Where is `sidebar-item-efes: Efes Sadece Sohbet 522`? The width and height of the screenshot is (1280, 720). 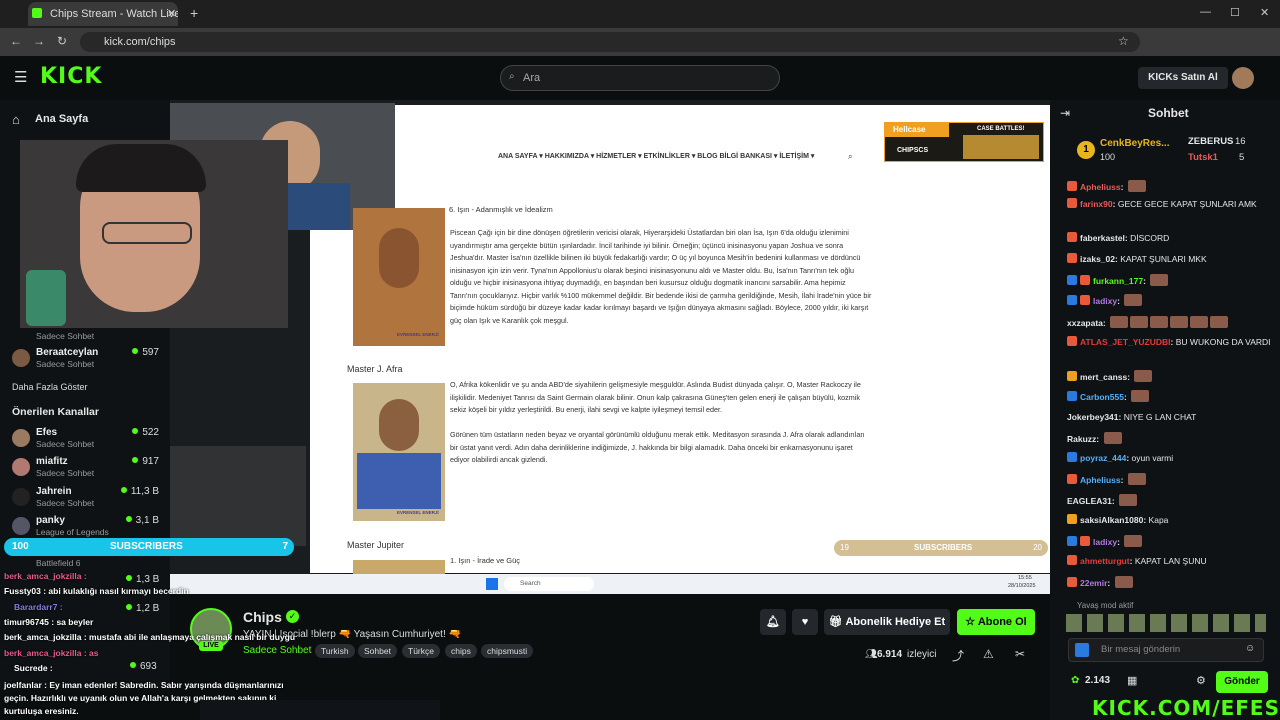 sidebar-item-efes: Efes Sadece Sohbet 522 is located at coordinates (87, 441).